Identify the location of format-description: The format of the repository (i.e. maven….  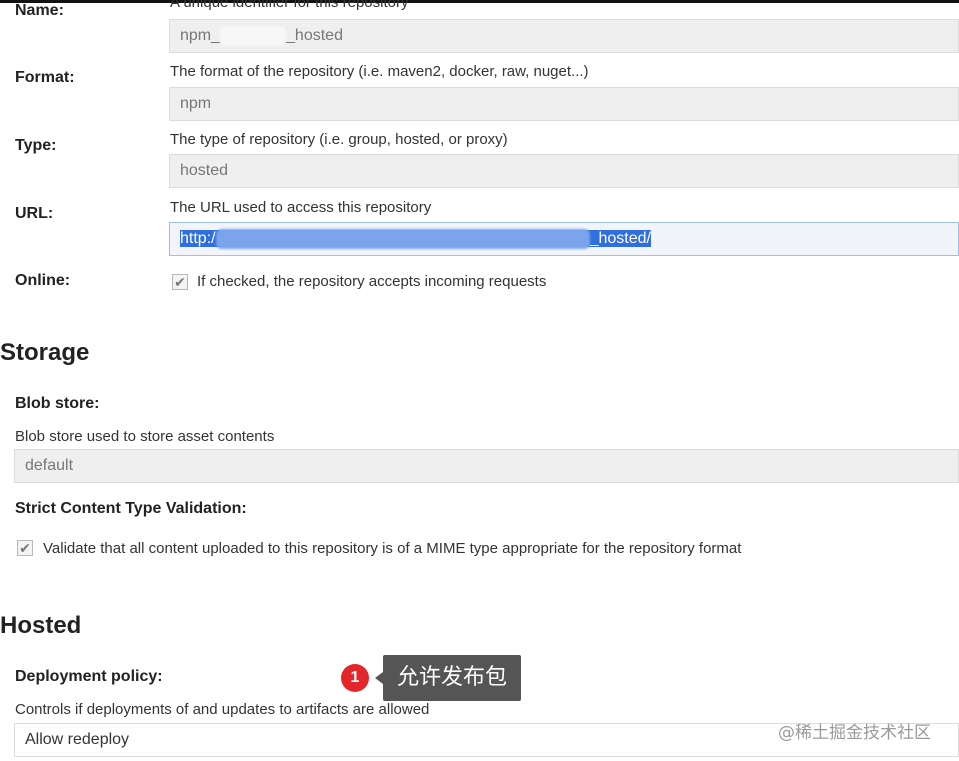
(379, 71).